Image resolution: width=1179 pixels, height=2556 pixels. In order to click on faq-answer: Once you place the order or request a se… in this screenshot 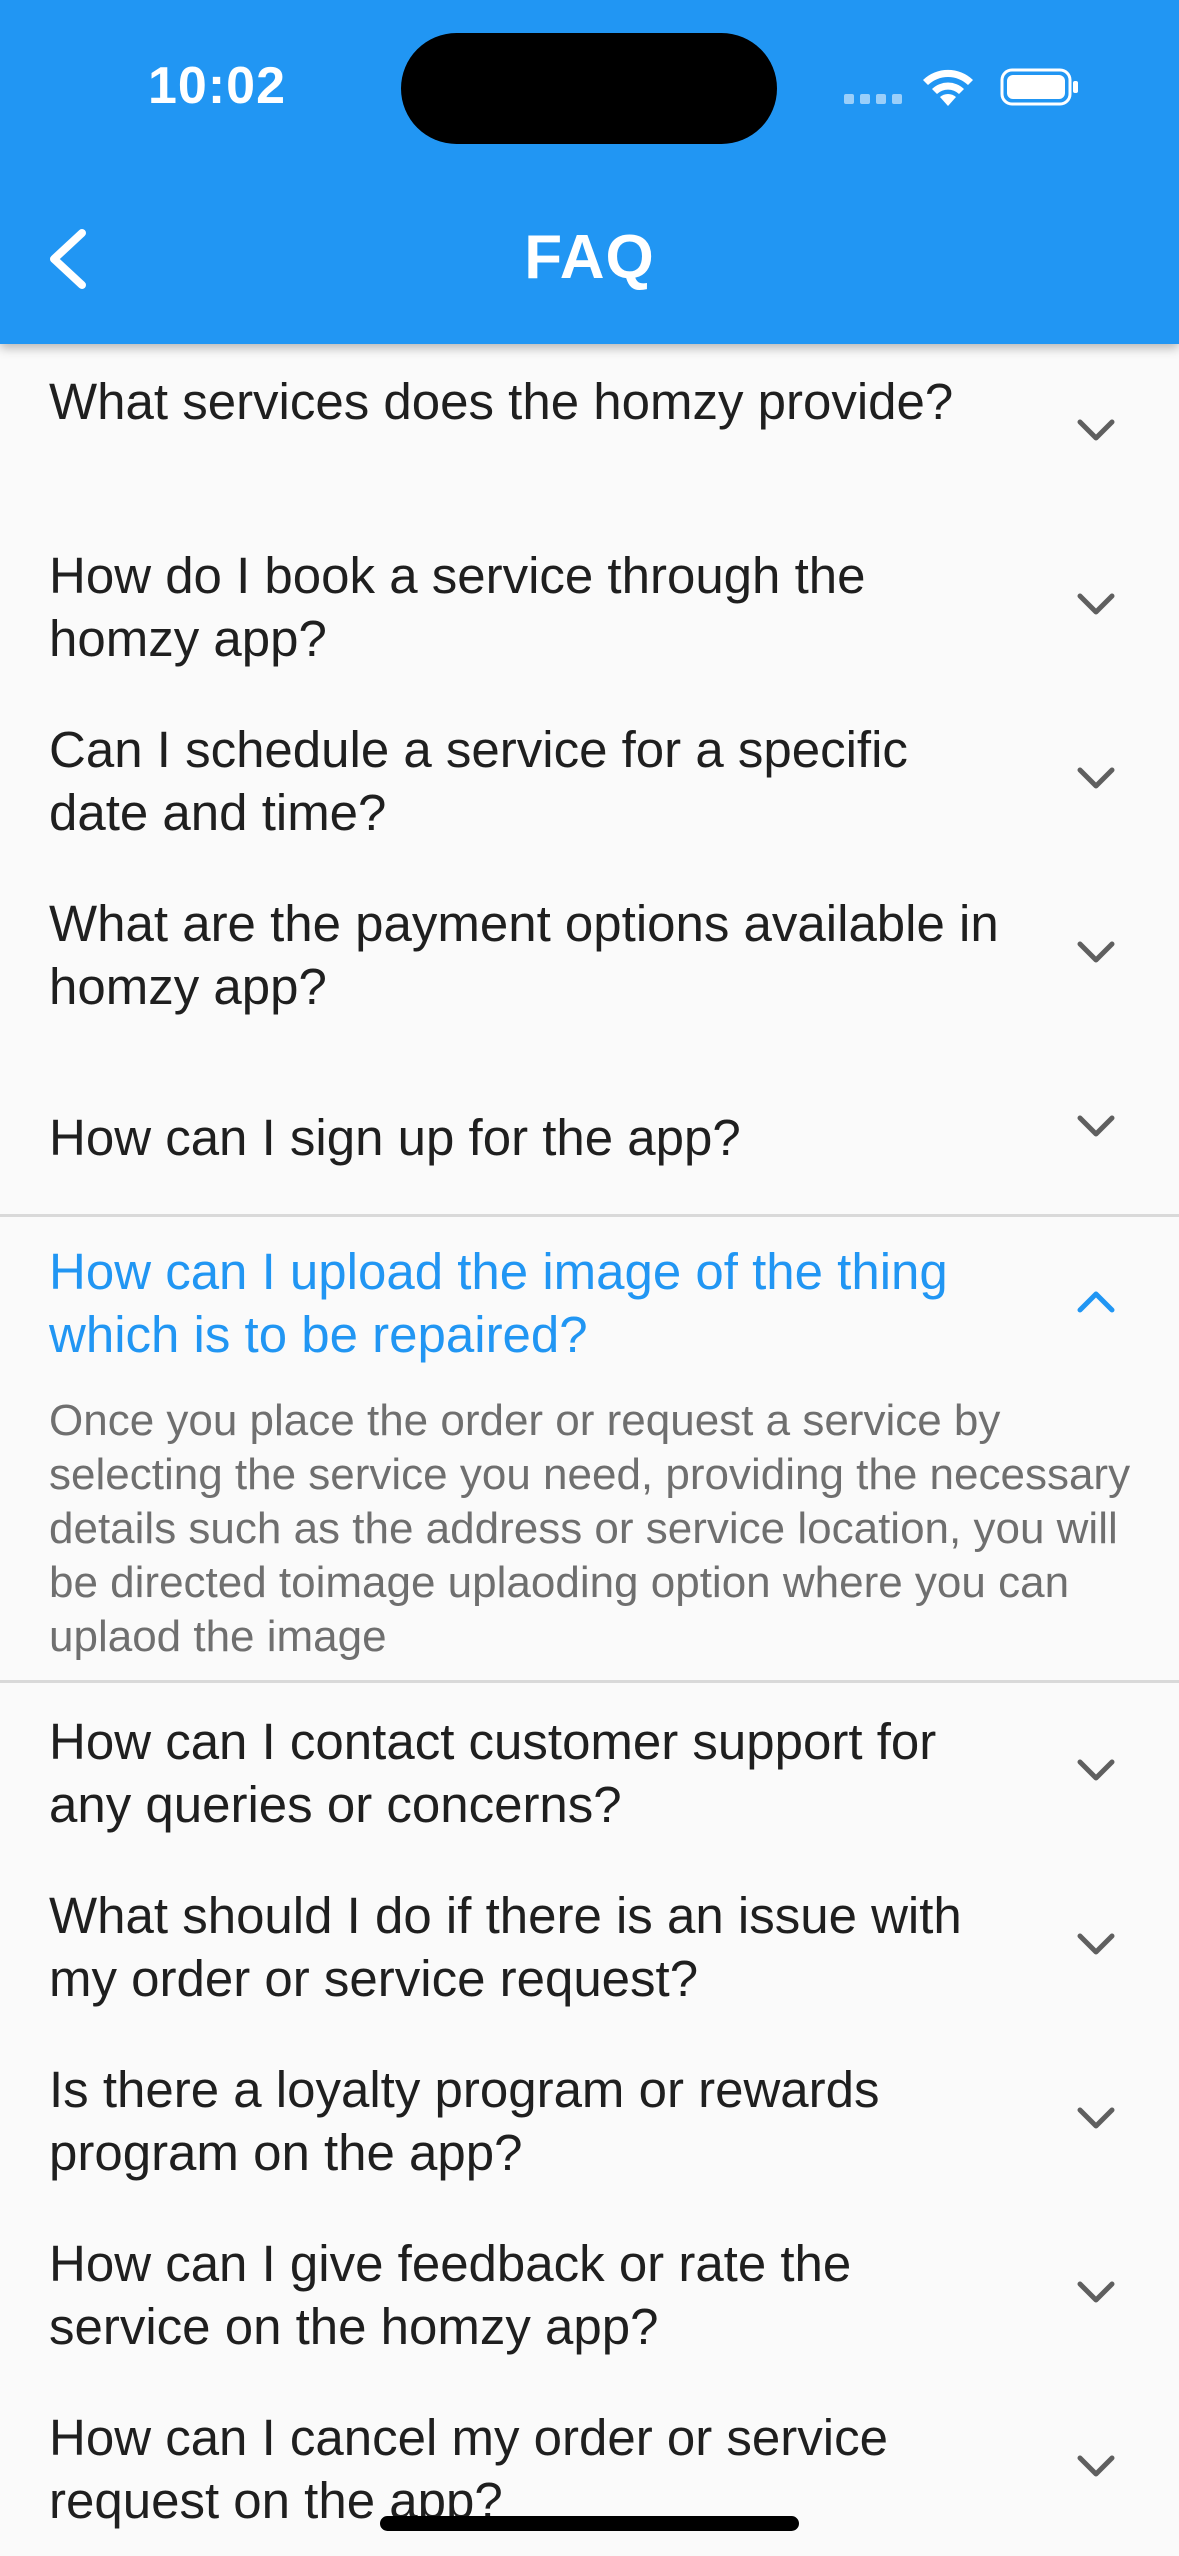, I will do `click(590, 1528)`.